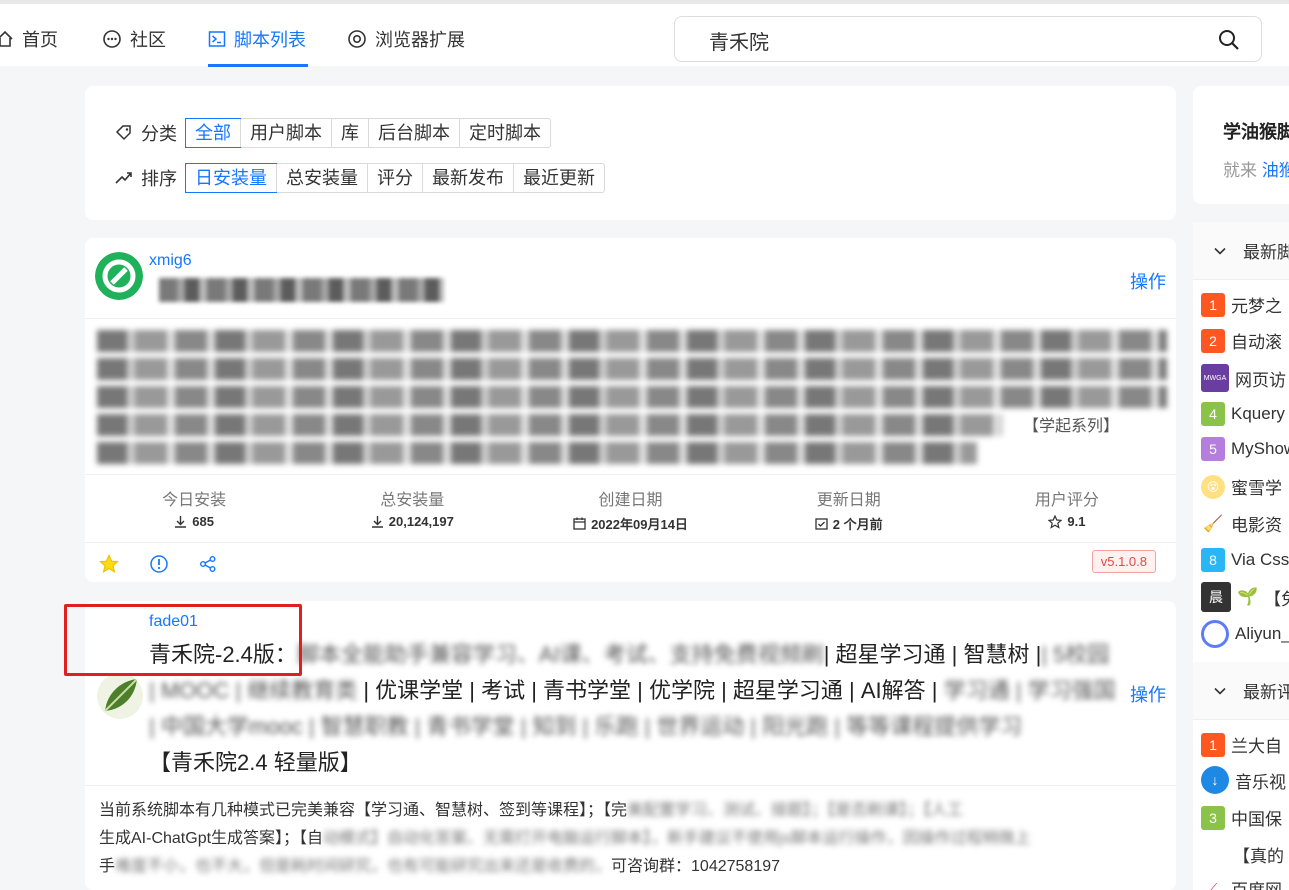 This screenshot has width=1289, height=890. I want to click on list-item: 😵 蜜雪学, so click(1241, 486).